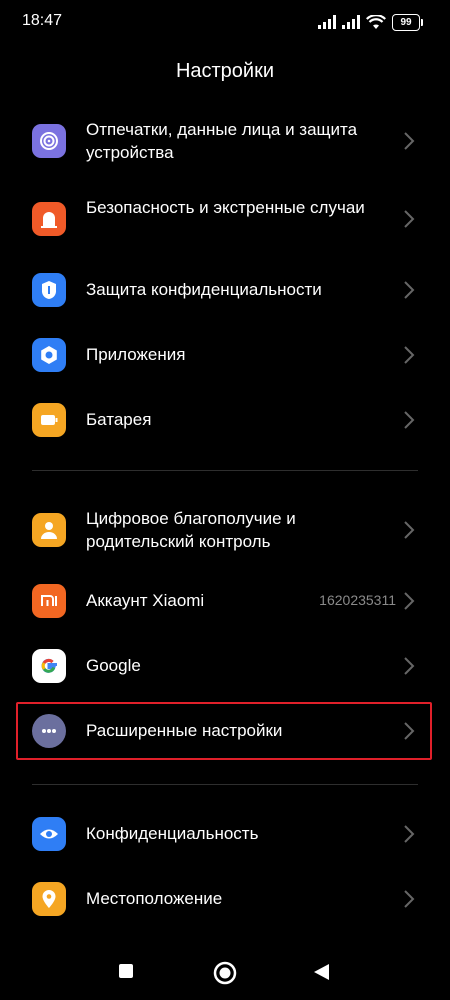 This screenshot has height=1000, width=450. I want to click on settings-item-label: Конфиденциальность, so click(172, 833).